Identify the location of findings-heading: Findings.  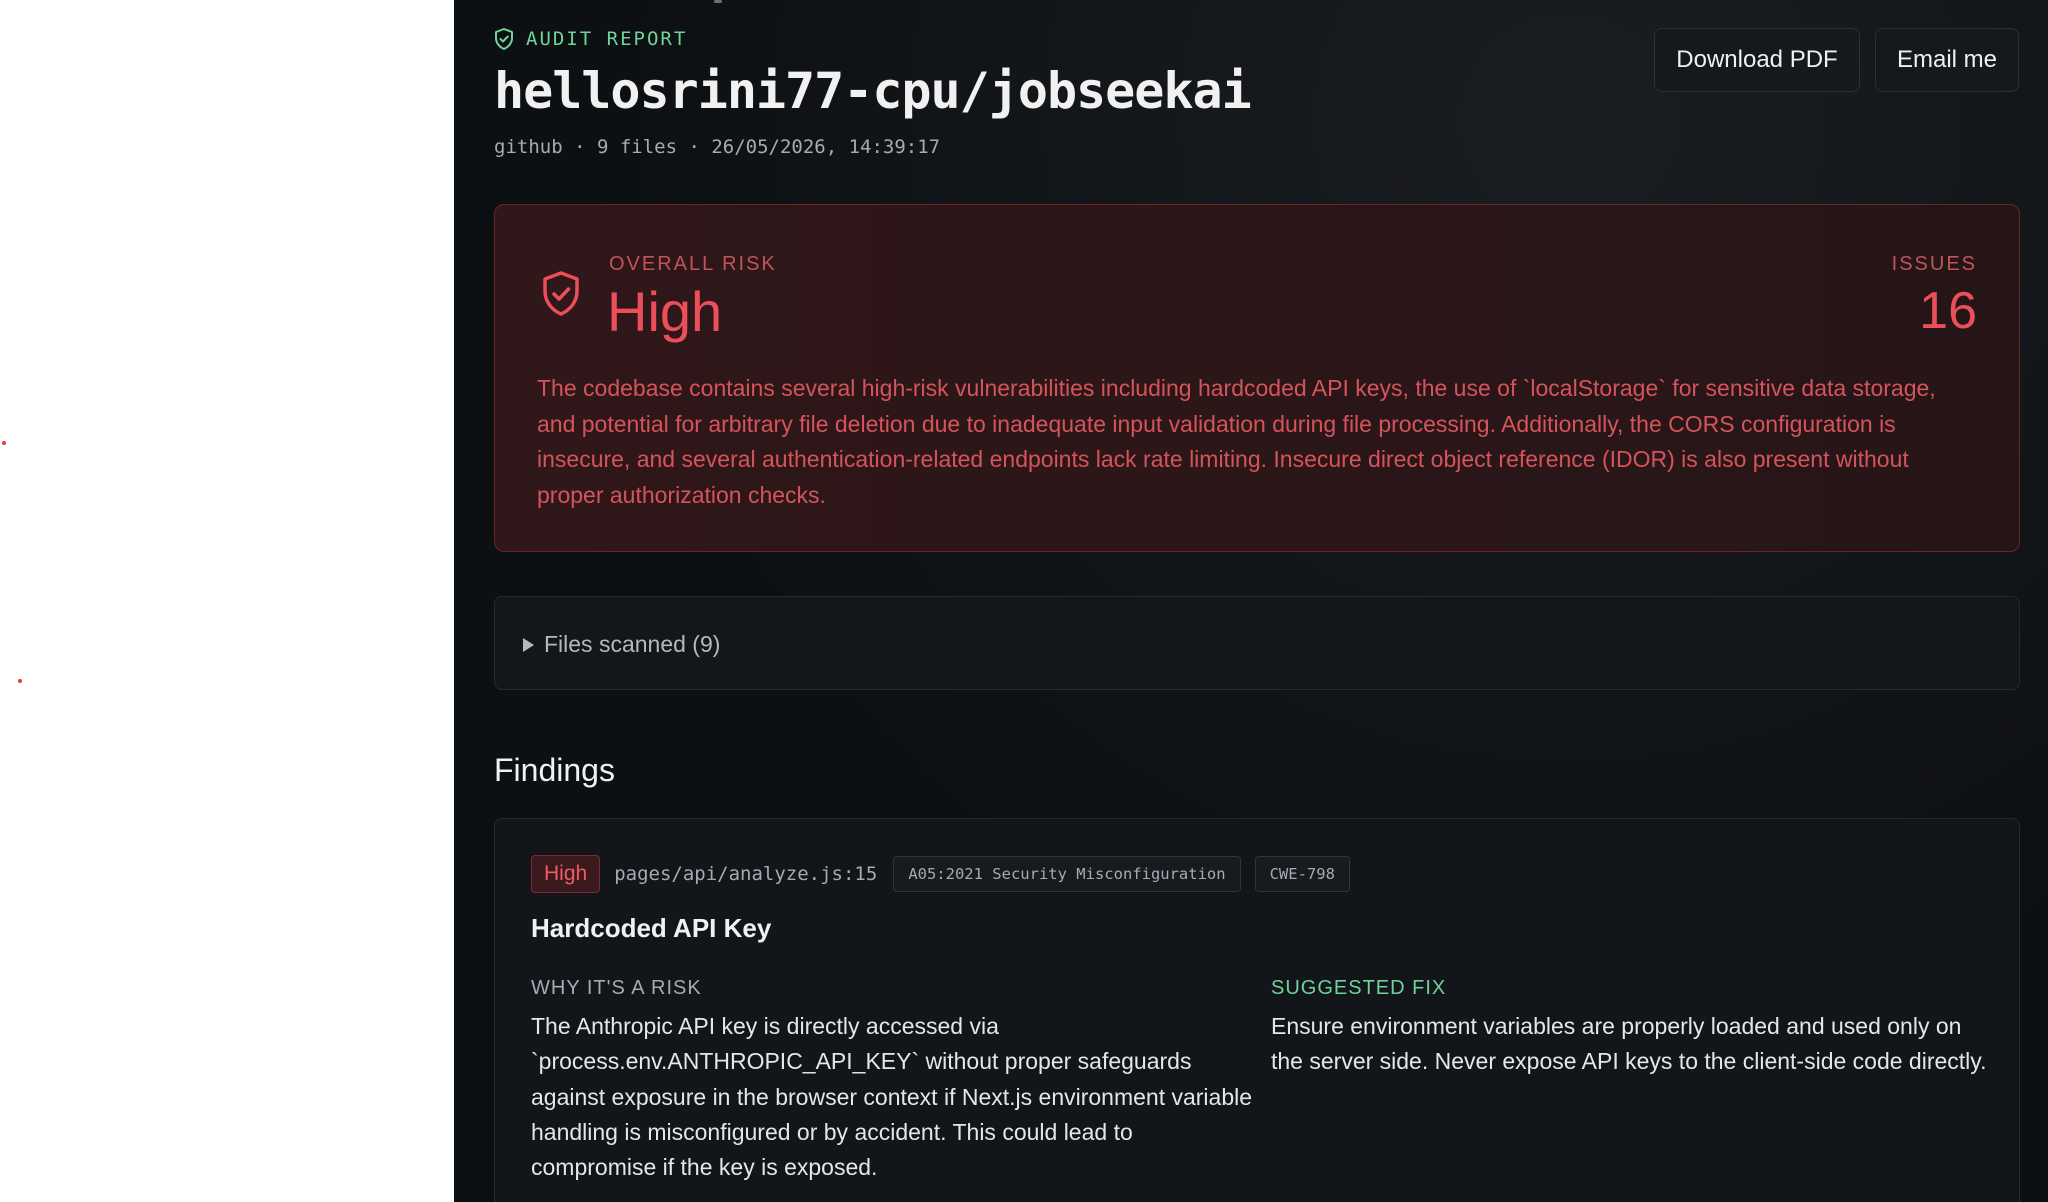
(554, 770).